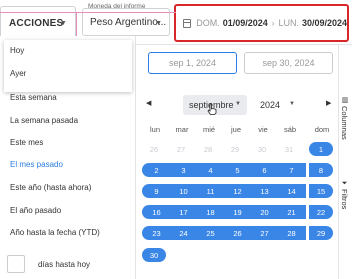 This screenshot has width=352, height=279. What do you see at coordinates (154, 149) in the screenshot?
I see `calendar-day-outside: 26` at bounding box center [154, 149].